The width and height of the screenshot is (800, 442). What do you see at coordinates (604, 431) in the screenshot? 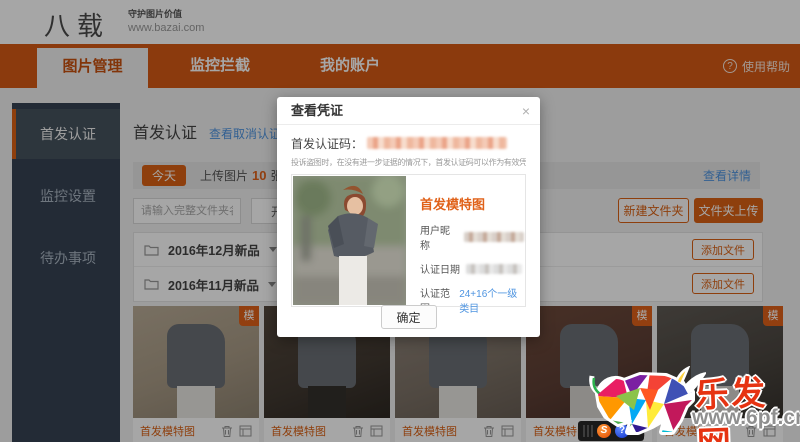
I see `sogou-icon: S` at bounding box center [604, 431].